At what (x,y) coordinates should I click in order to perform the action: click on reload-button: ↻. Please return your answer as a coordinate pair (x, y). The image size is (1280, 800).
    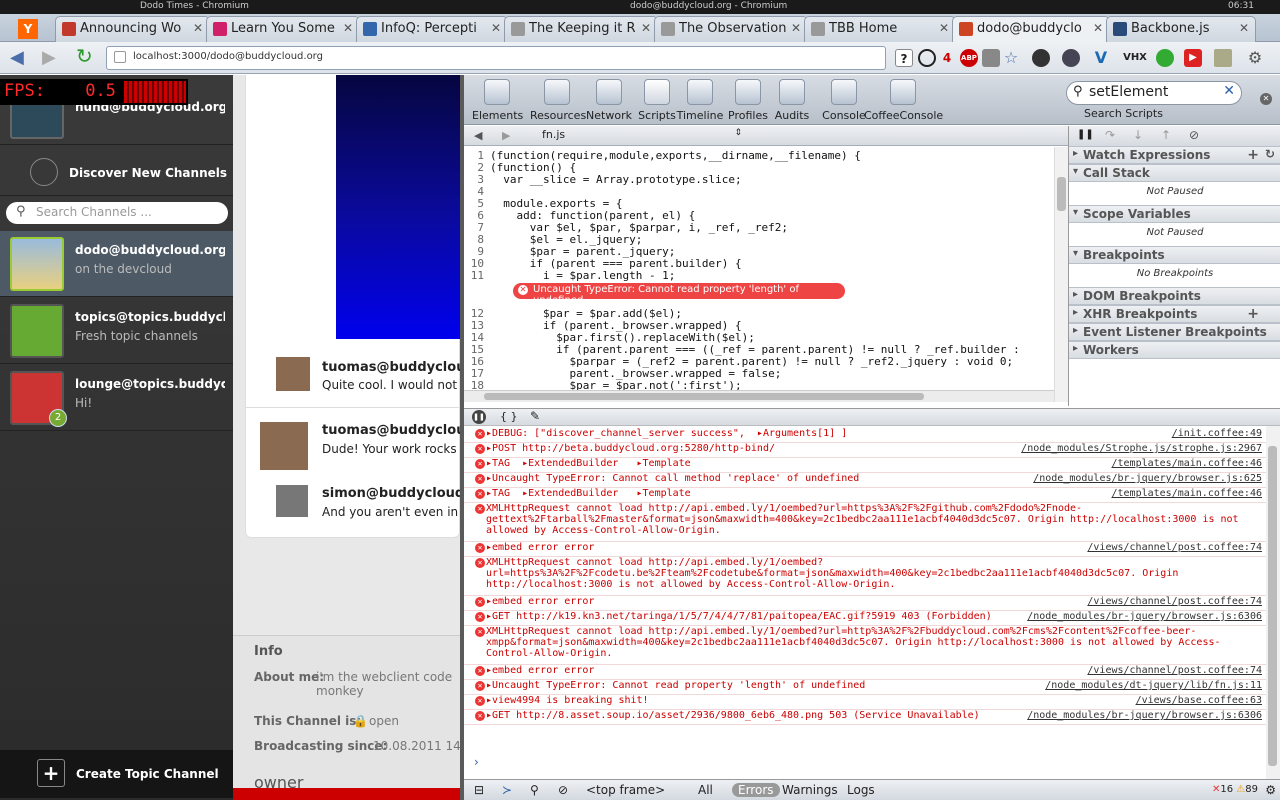
    Looking at the image, I should click on (84, 56).